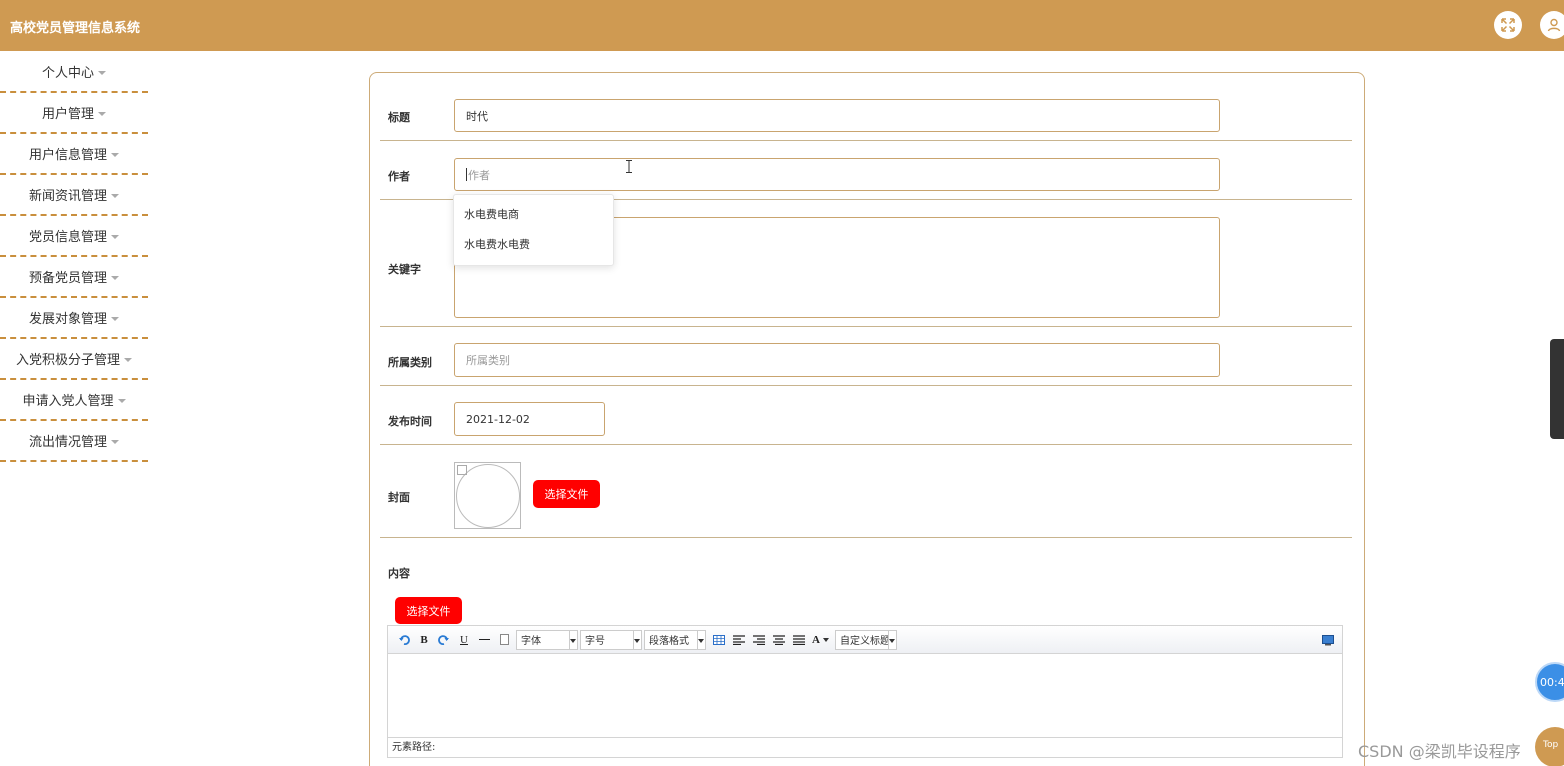 The height and width of the screenshot is (766, 1564). What do you see at coordinates (837, 174) in the screenshot?
I see `author-input: 作者` at bounding box center [837, 174].